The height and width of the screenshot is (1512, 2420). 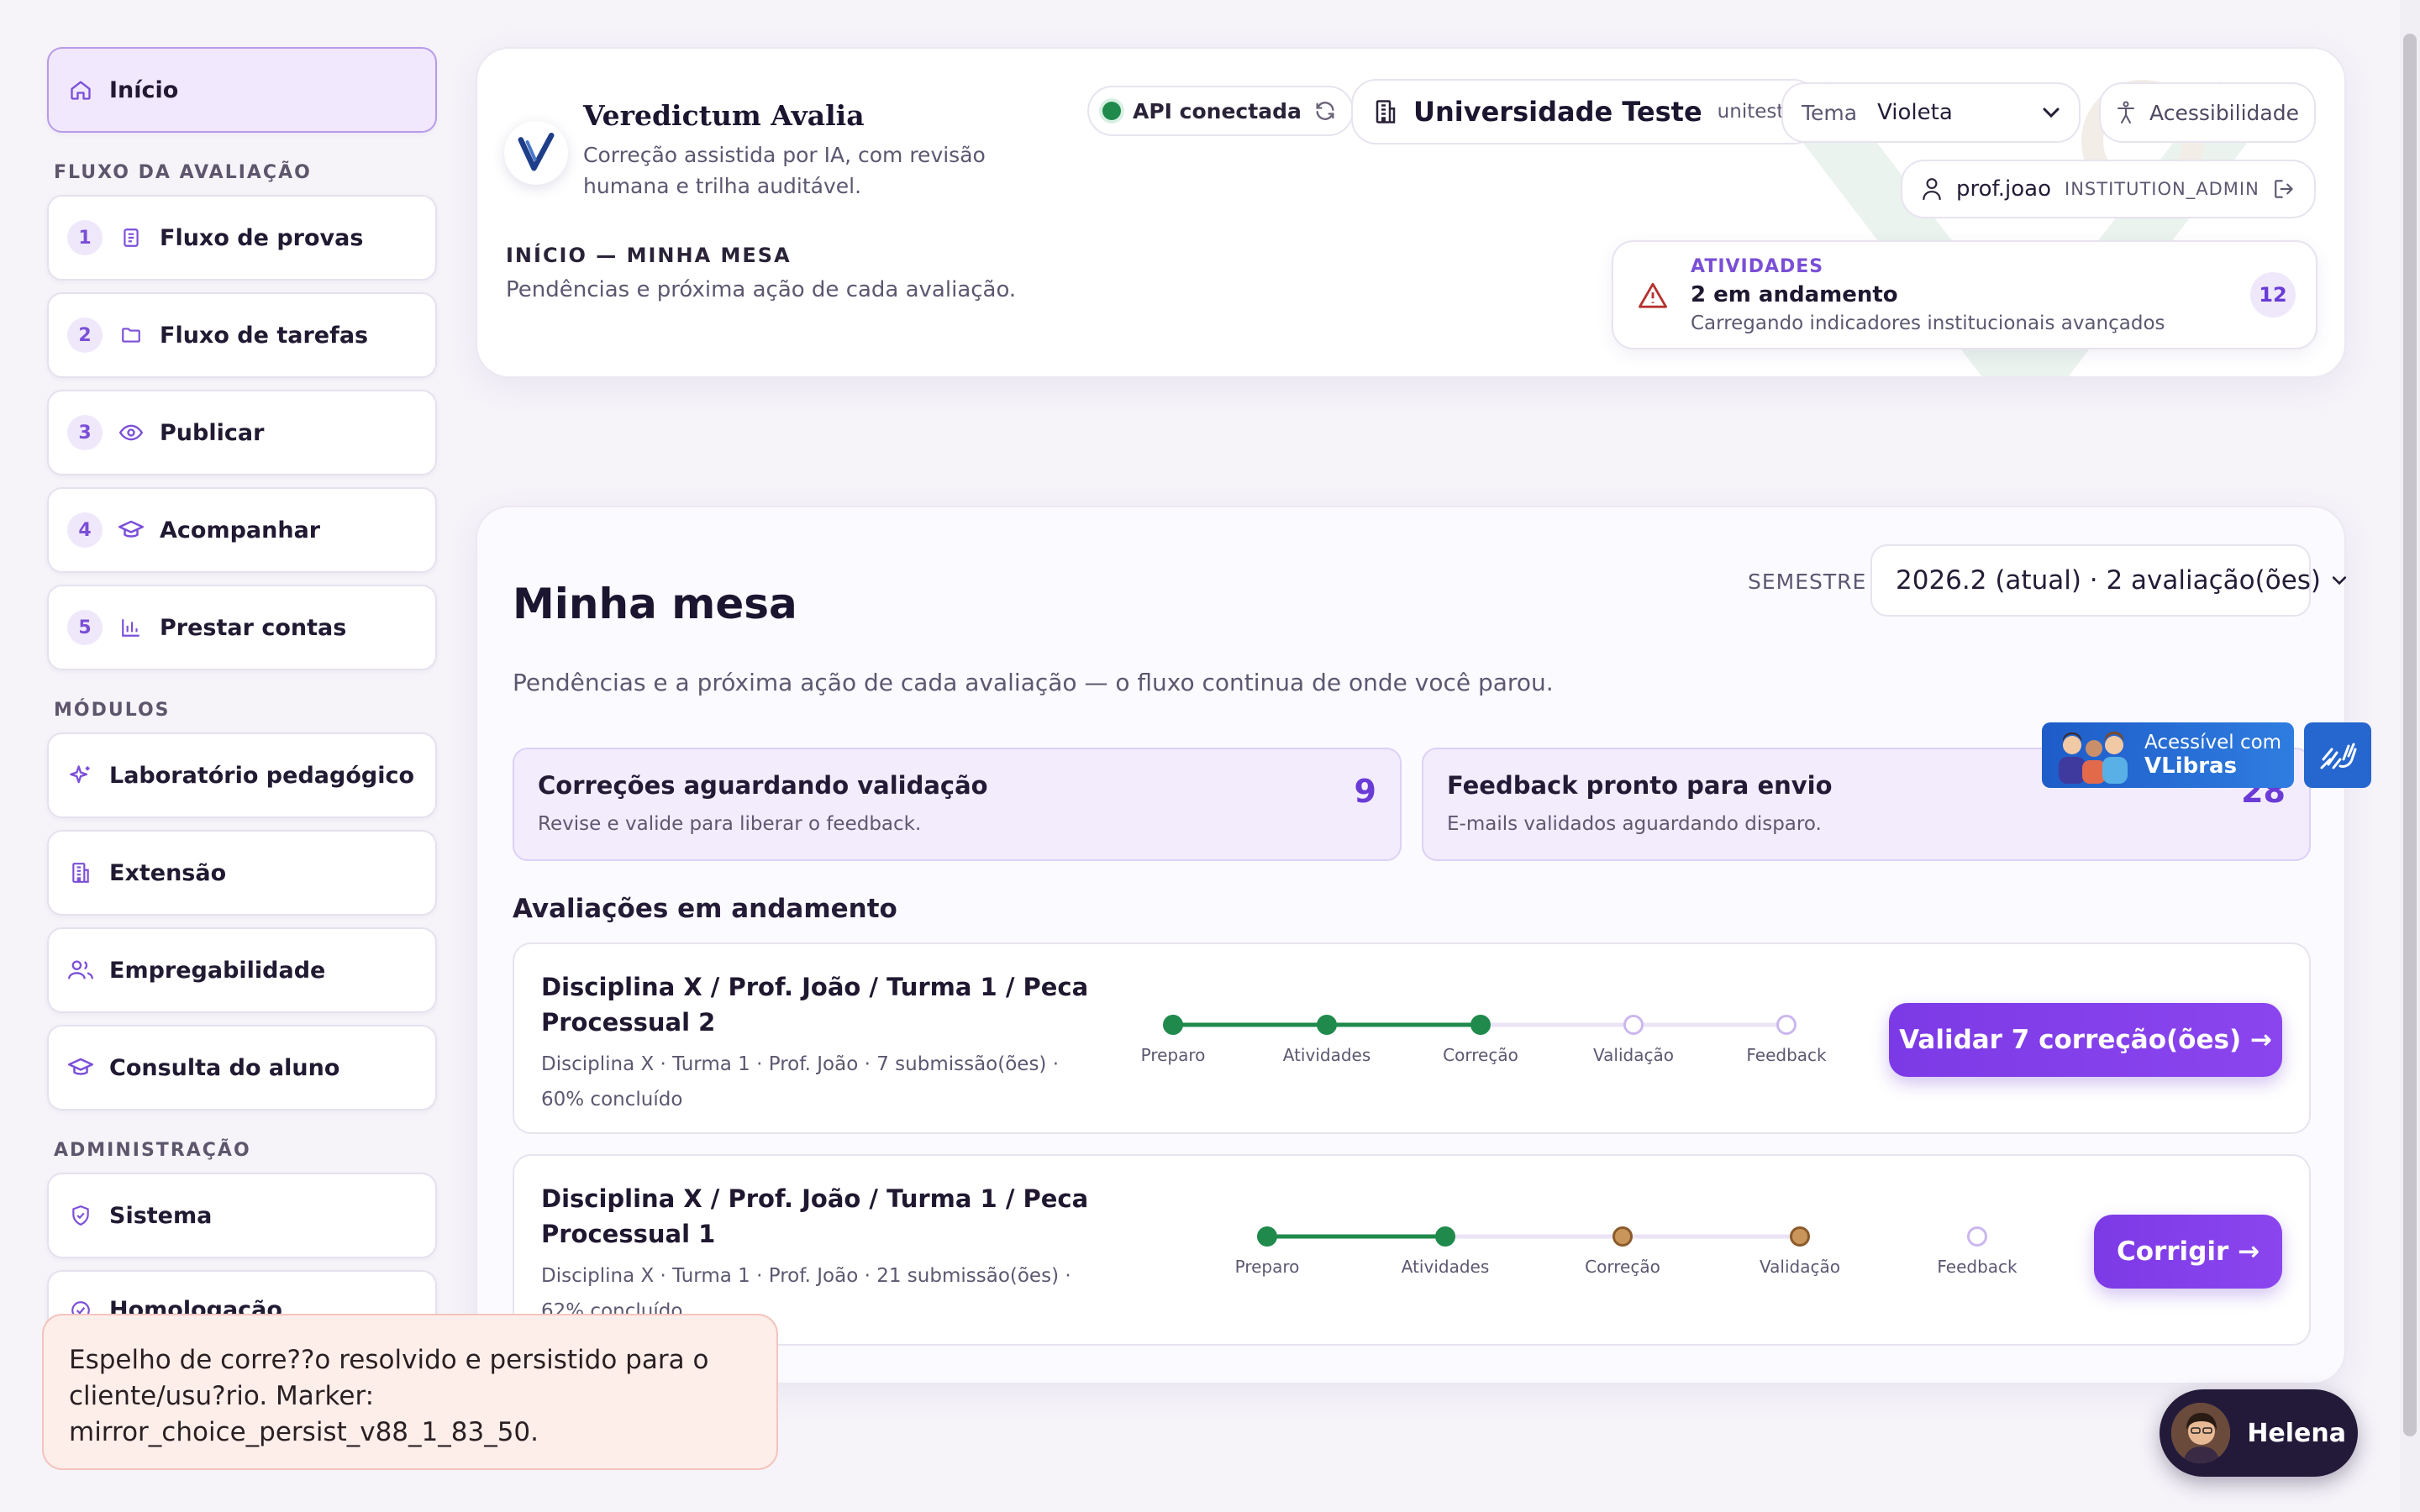 I want to click on validate-corrections-button: Validar 7 correção(ões) →, so click(x=2086, y=1040).